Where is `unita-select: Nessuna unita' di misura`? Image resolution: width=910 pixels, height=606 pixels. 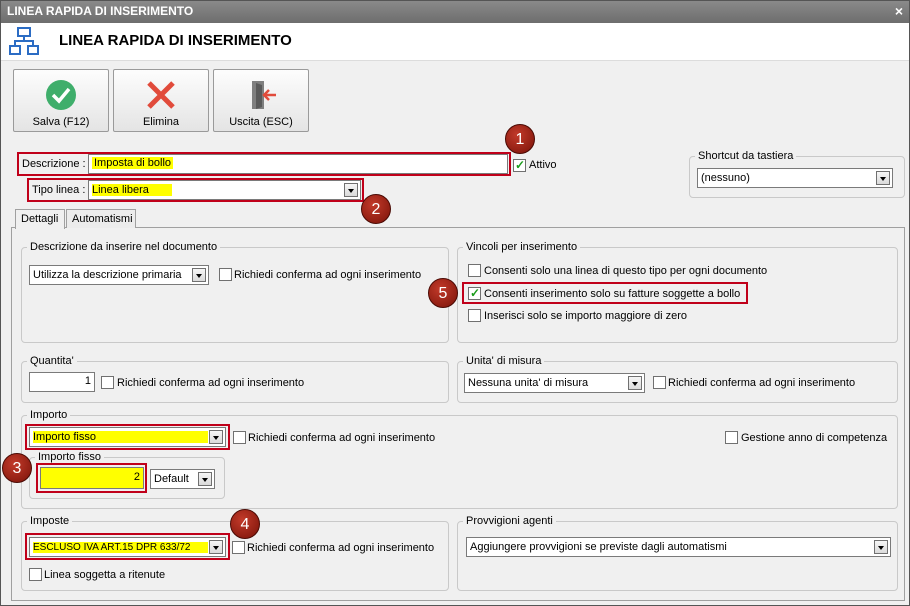
unita-select: Nessuna unita' di misura is located at coordinates (554, 383).